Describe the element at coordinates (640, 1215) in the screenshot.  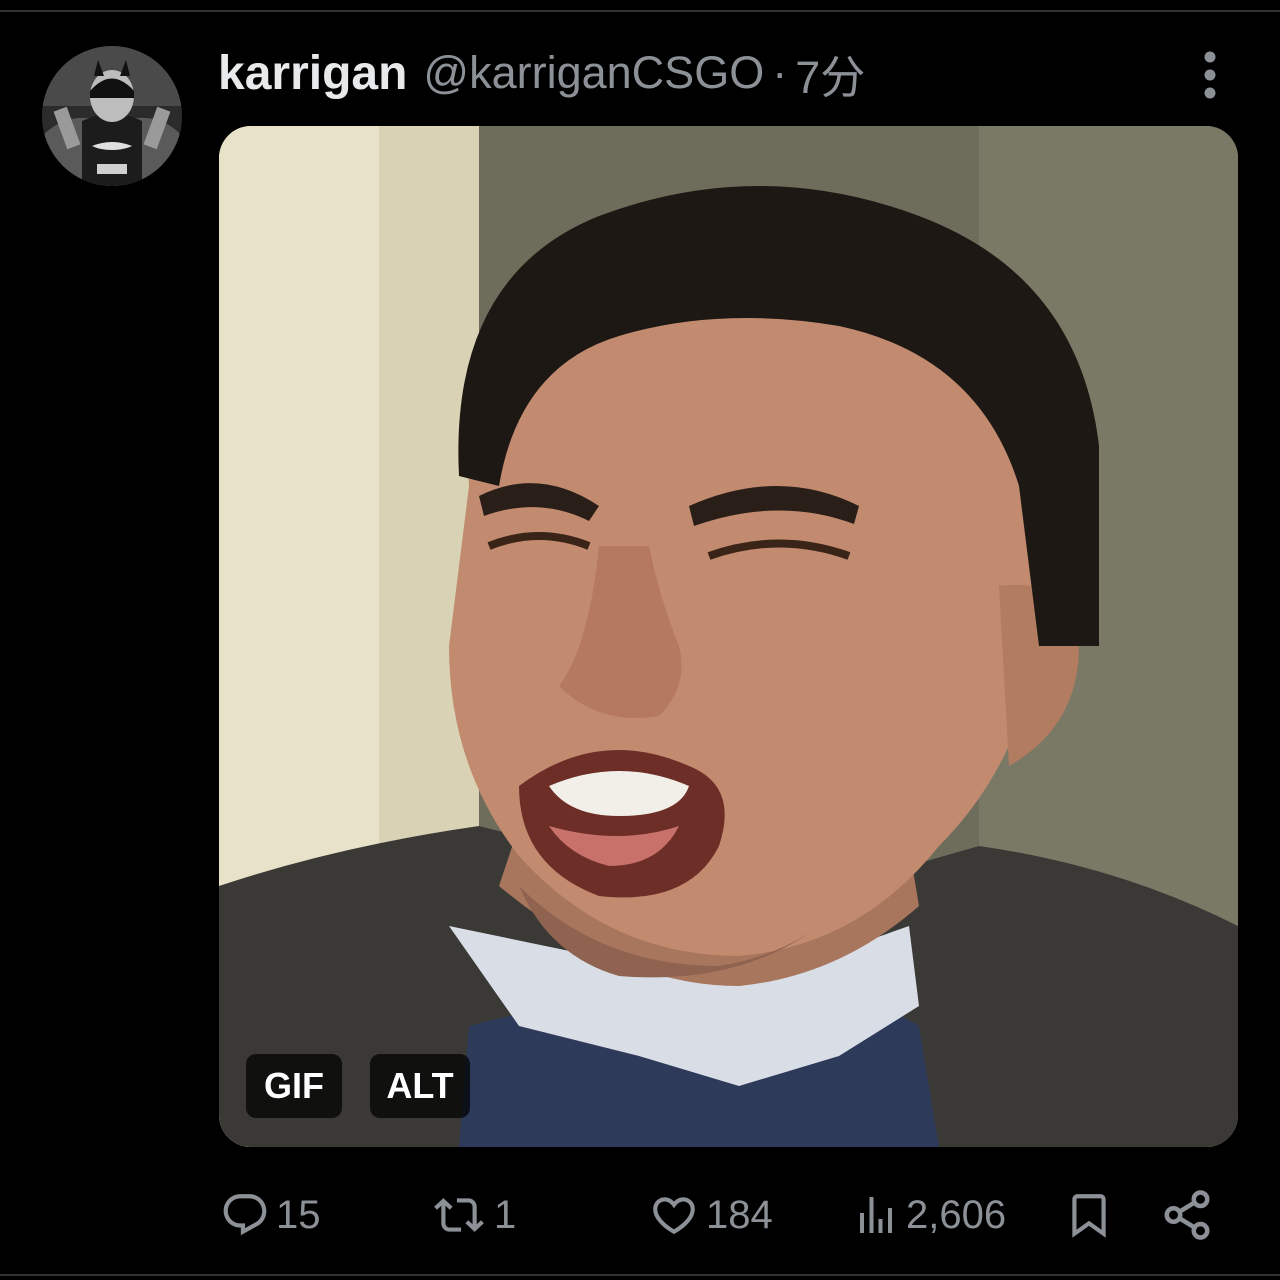
I see `tweet-actions: 15 1 184 2,606` at that location.